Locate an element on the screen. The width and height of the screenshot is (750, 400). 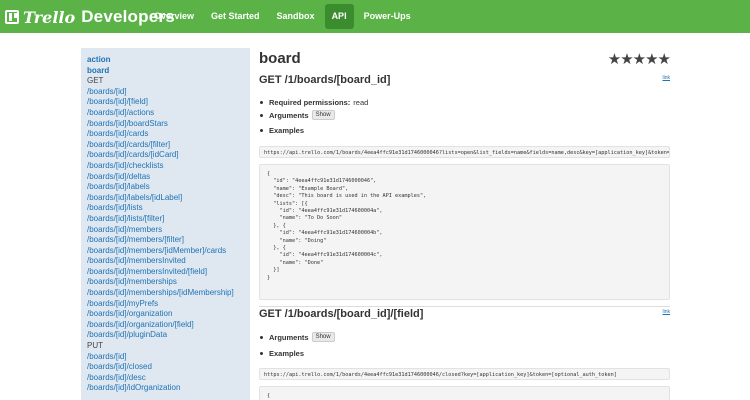
sidebar-link: /boards/[id]/membersInvited/[field] is located at coordinates (168, 272).